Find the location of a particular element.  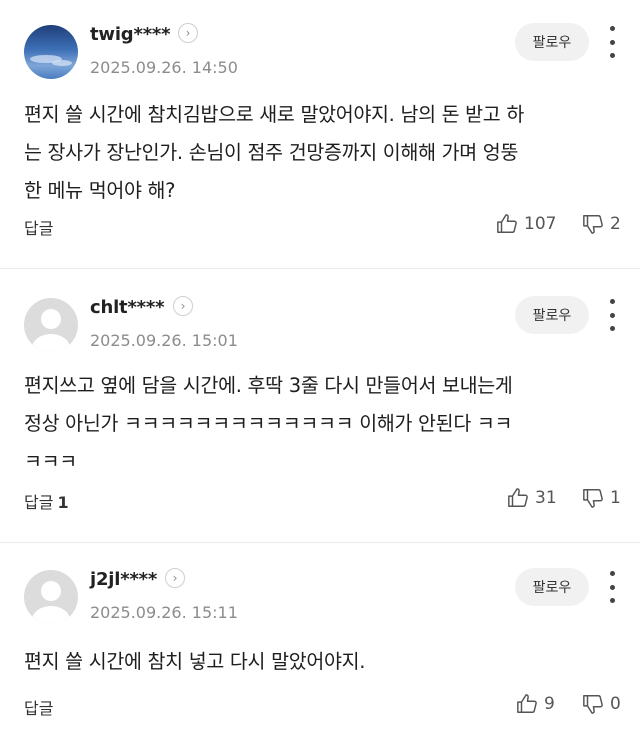

like-count: 31 is located at coordinates (546, 498).